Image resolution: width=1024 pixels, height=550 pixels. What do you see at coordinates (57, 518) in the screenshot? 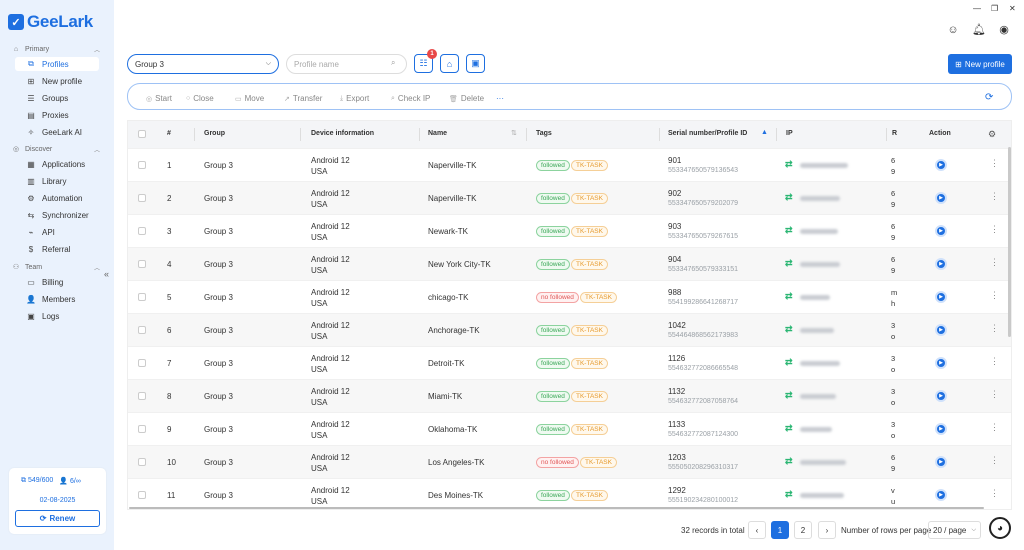
I see `renew-button: ⟳ Renew` at bounding box center [57, 518].